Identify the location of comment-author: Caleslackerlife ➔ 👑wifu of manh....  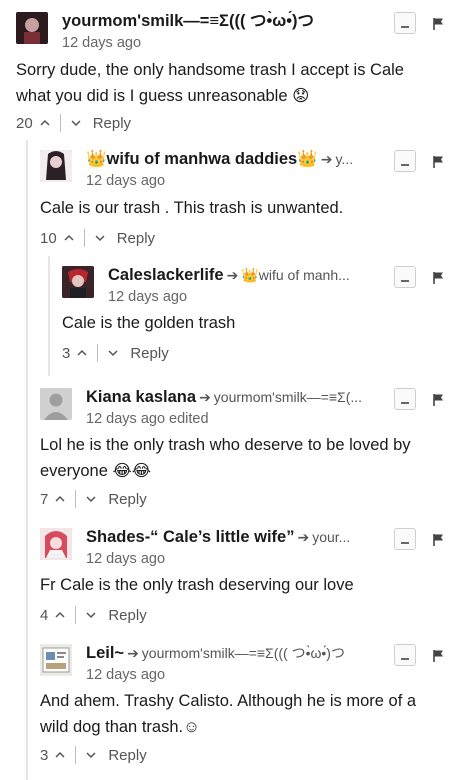
(245, 275).